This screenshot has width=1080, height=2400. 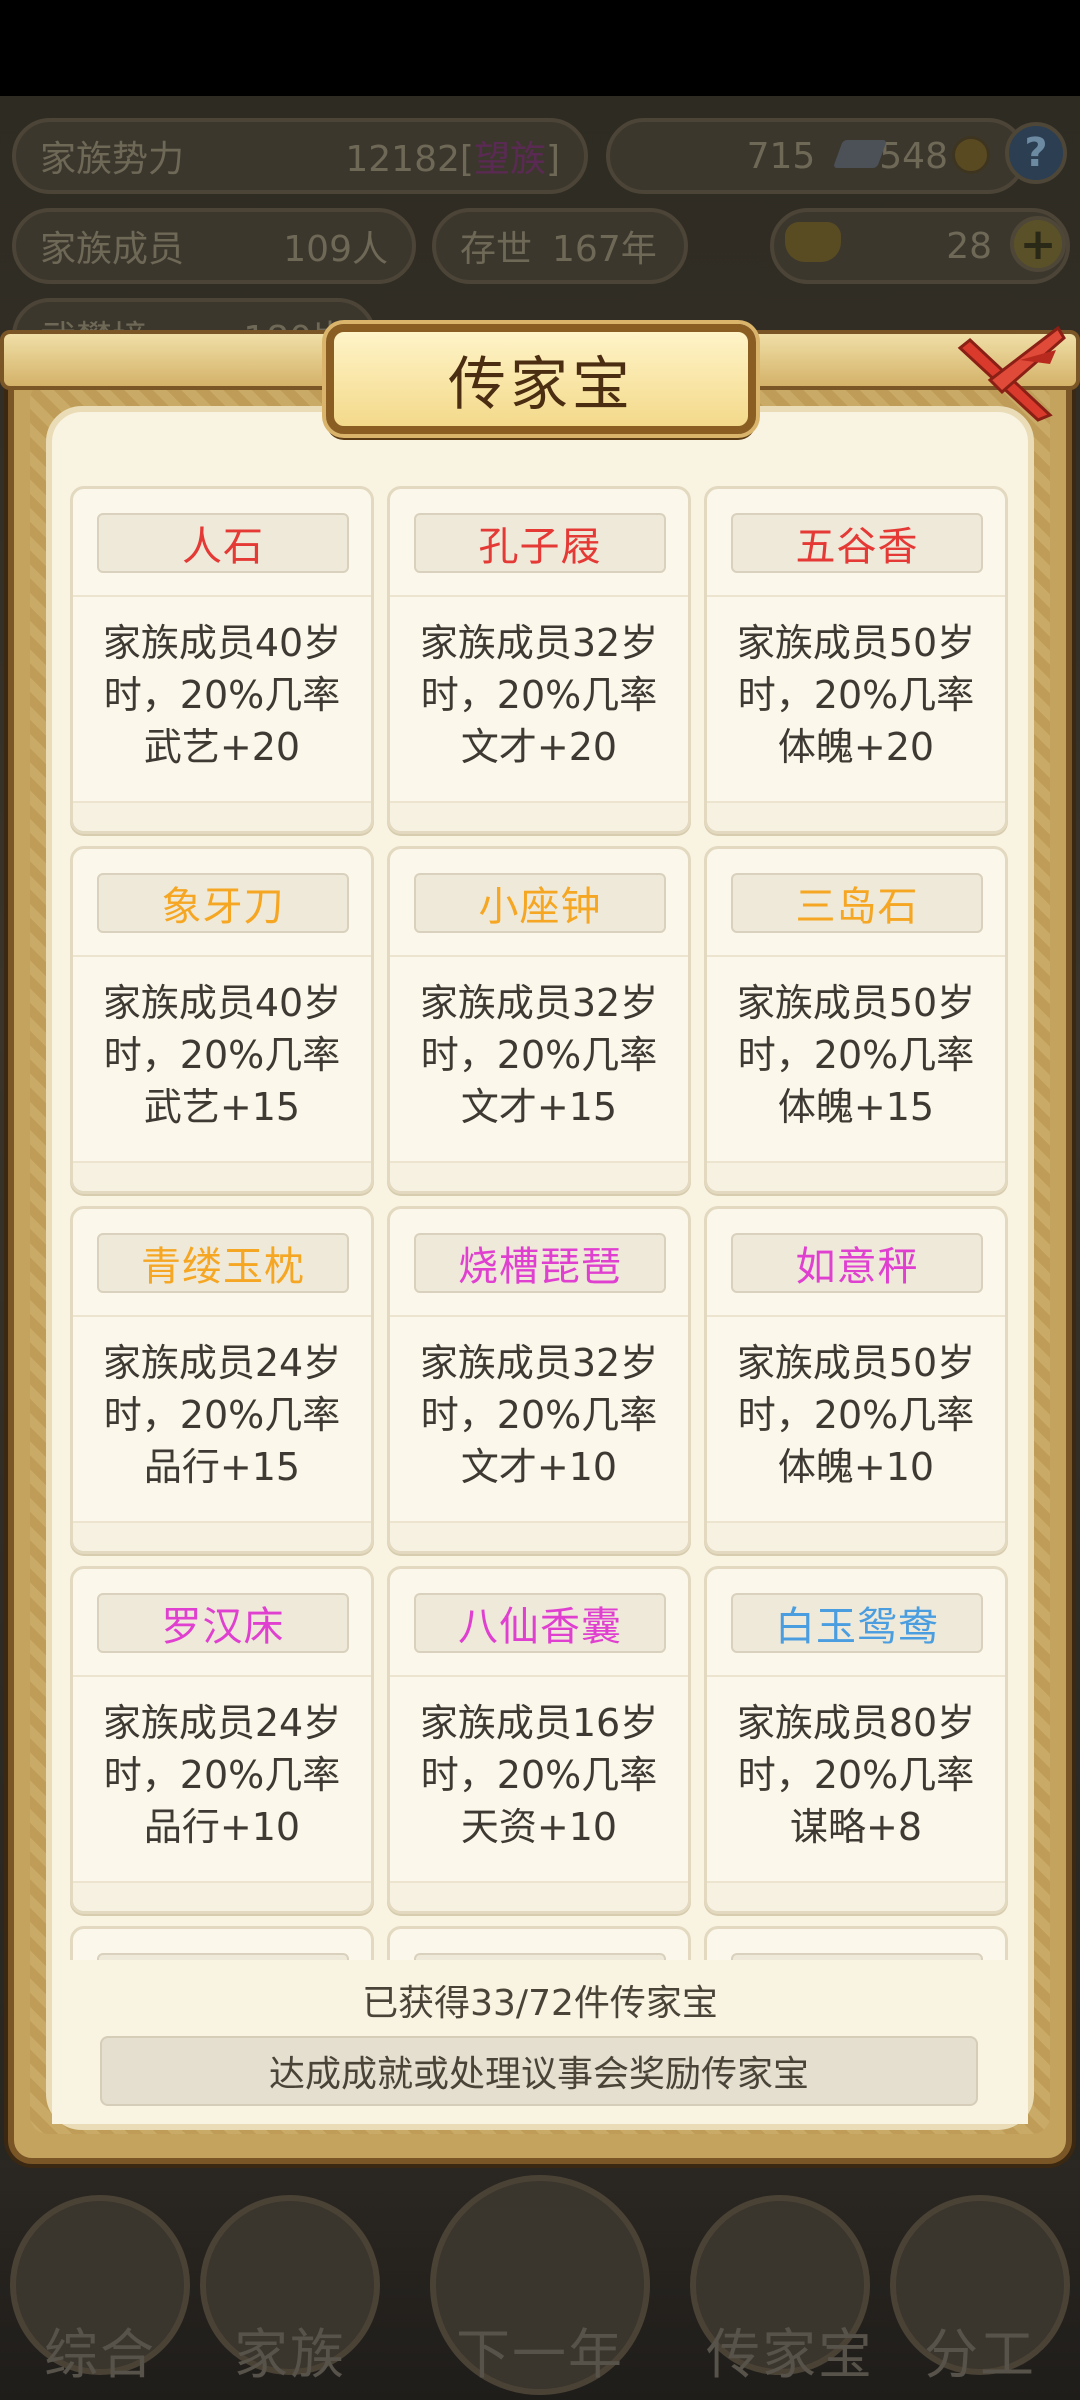 I want to click on gold-ingot-icon, so click(x=813, y=242).